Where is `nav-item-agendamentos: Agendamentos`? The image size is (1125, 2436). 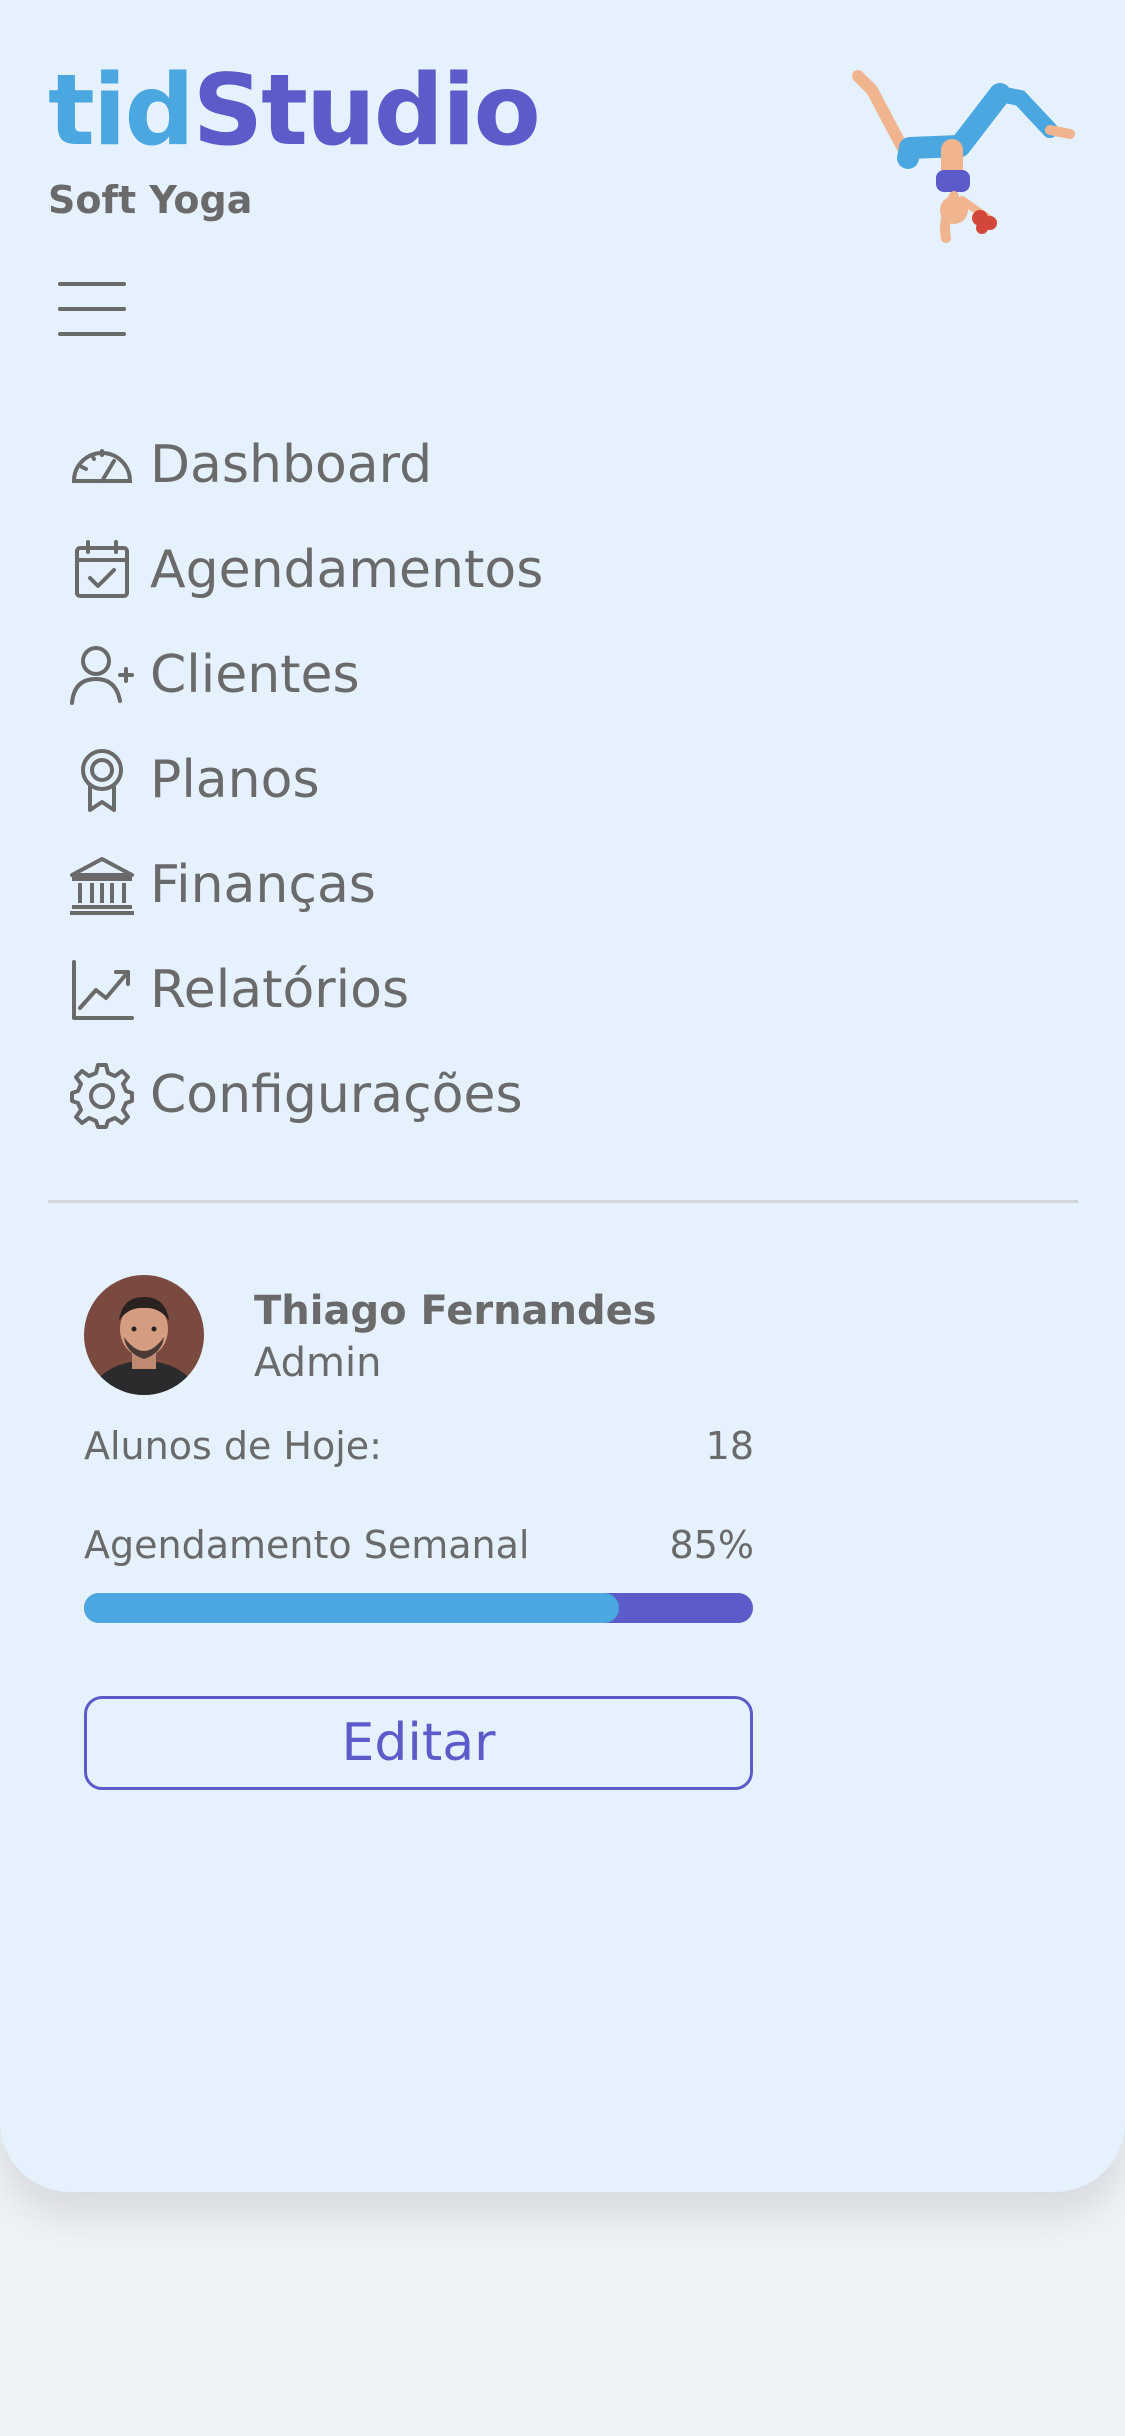 nav-item-agendamentos: Agendamentos is located at coordinates (305, 569).